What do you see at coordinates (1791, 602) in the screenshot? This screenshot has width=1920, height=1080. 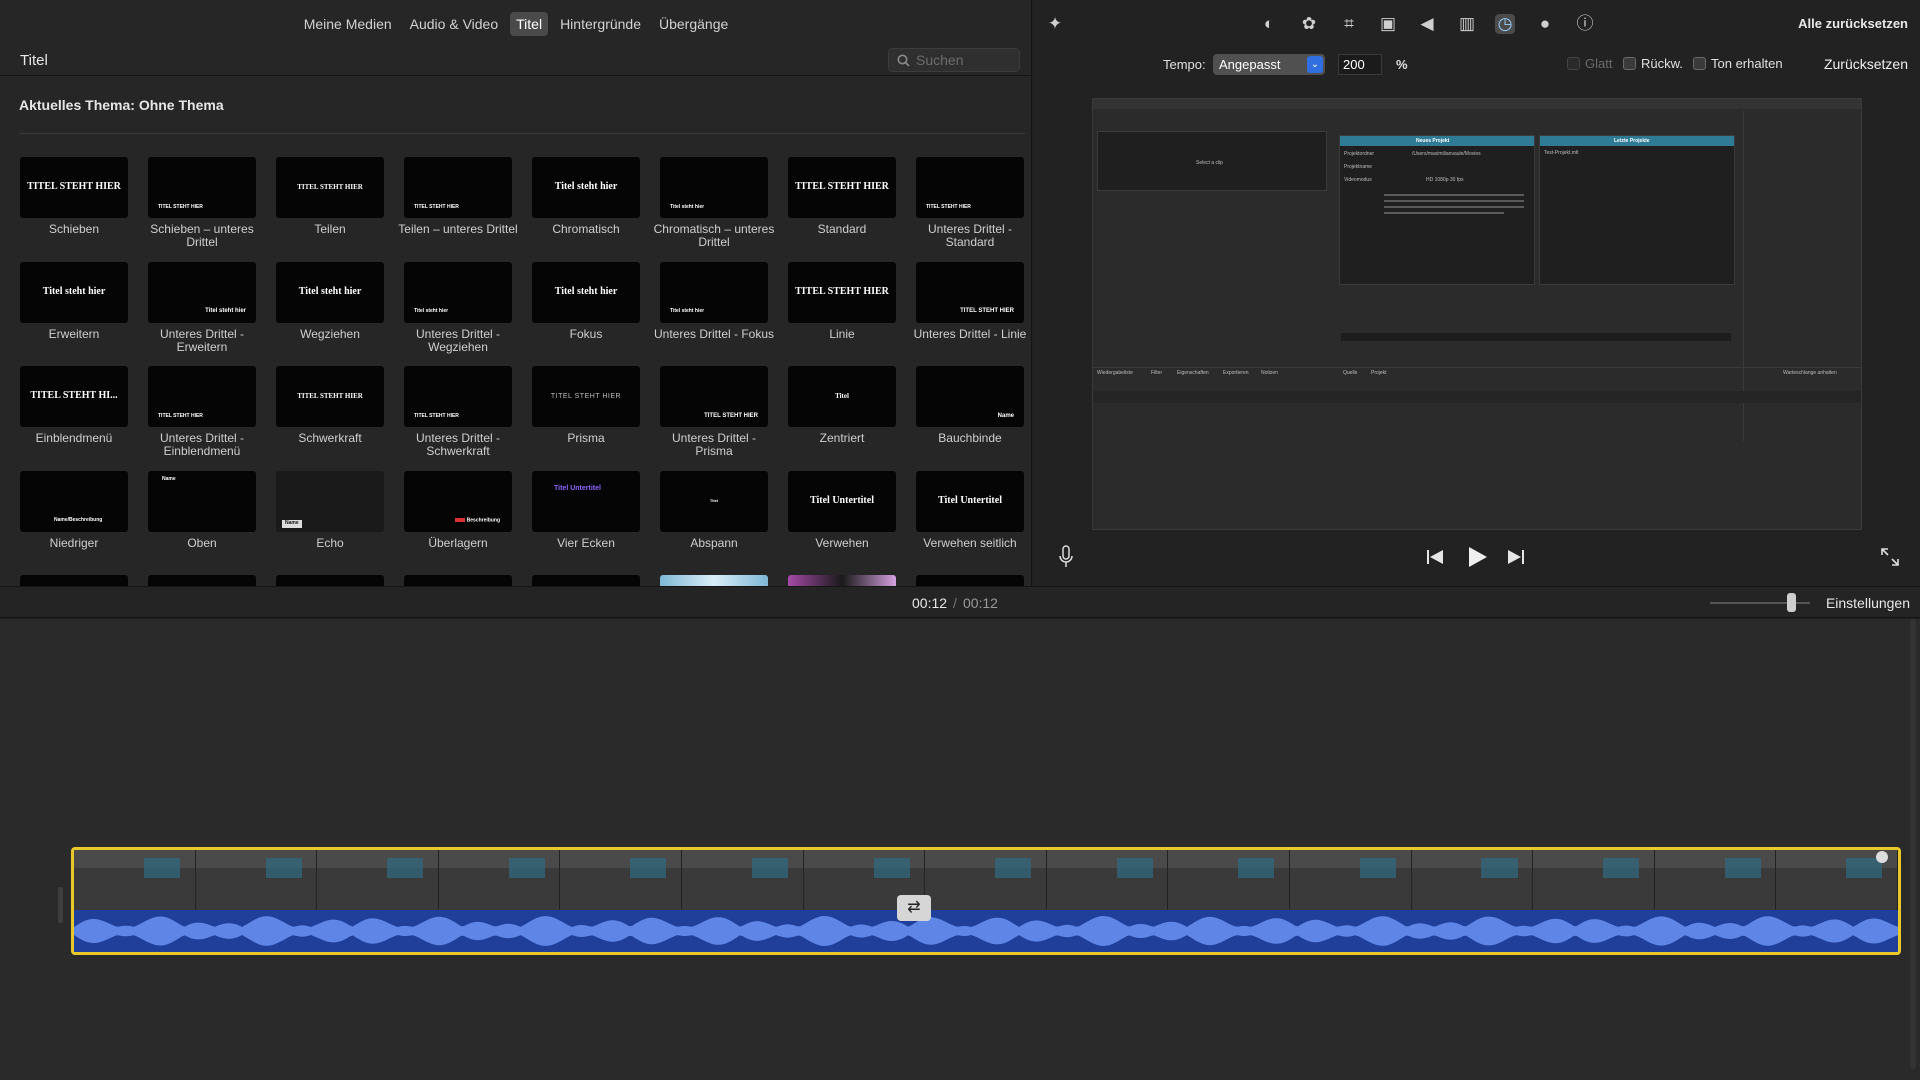 I see `timeline-zoom-knob` at bounding box center [1791, 602].